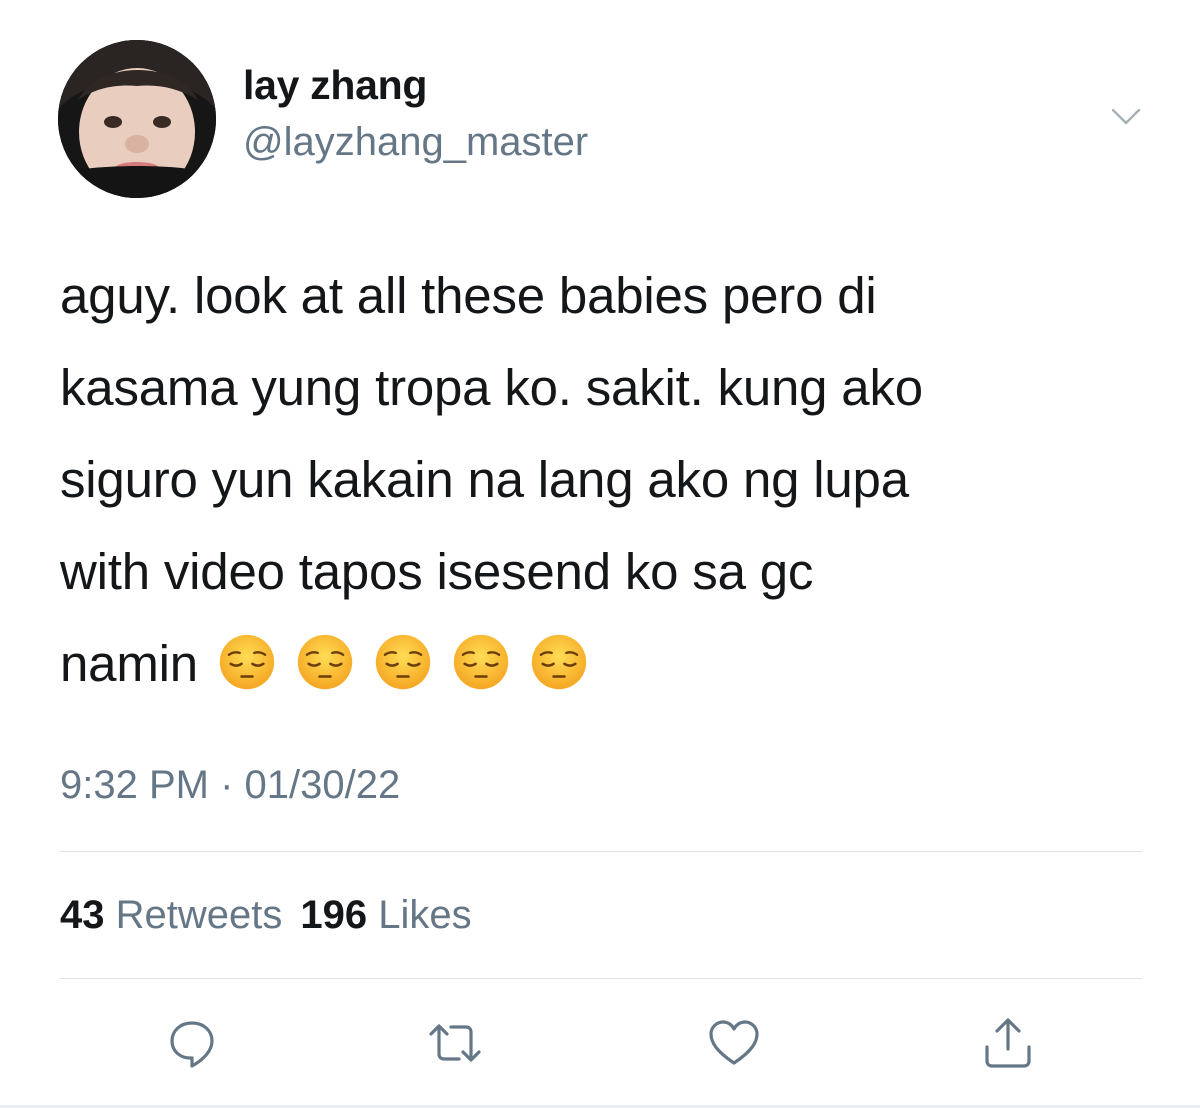 The height and width of the screenshot is (1108, 1200). I want to click on avatar-image, so click(137, 119).